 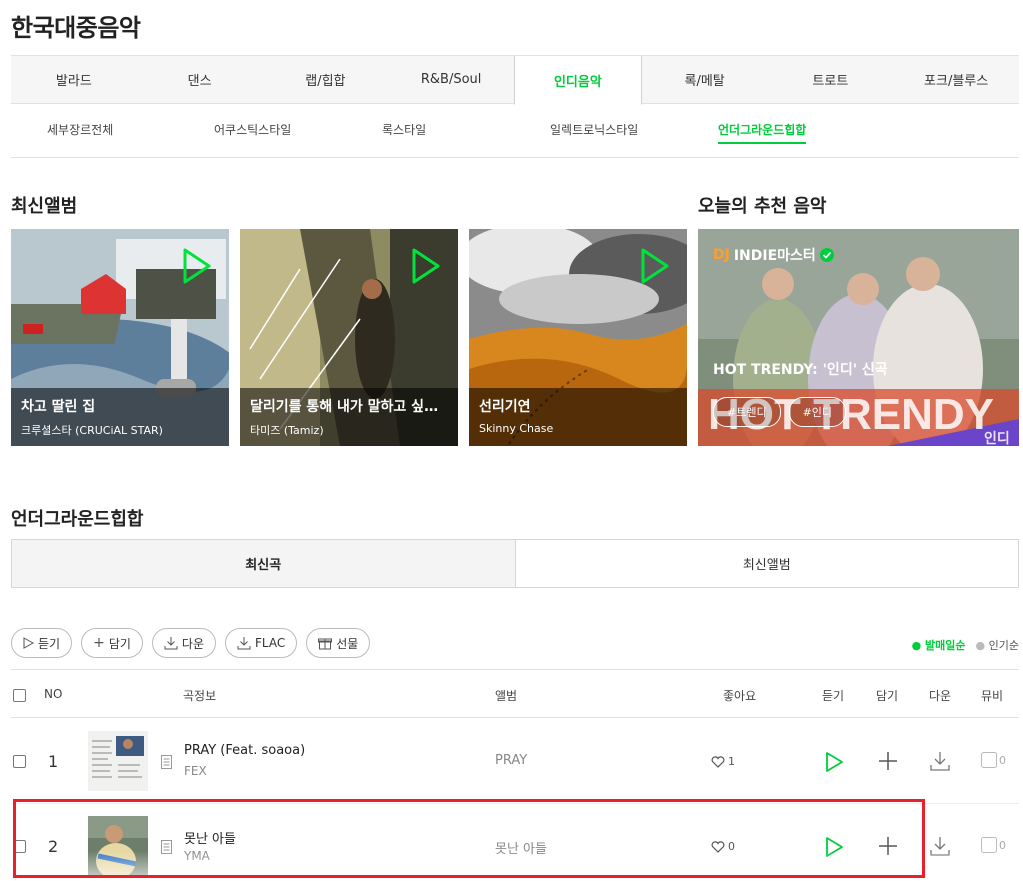 I want to click on tab-trot: 트로트, so click(x=831, y=79).